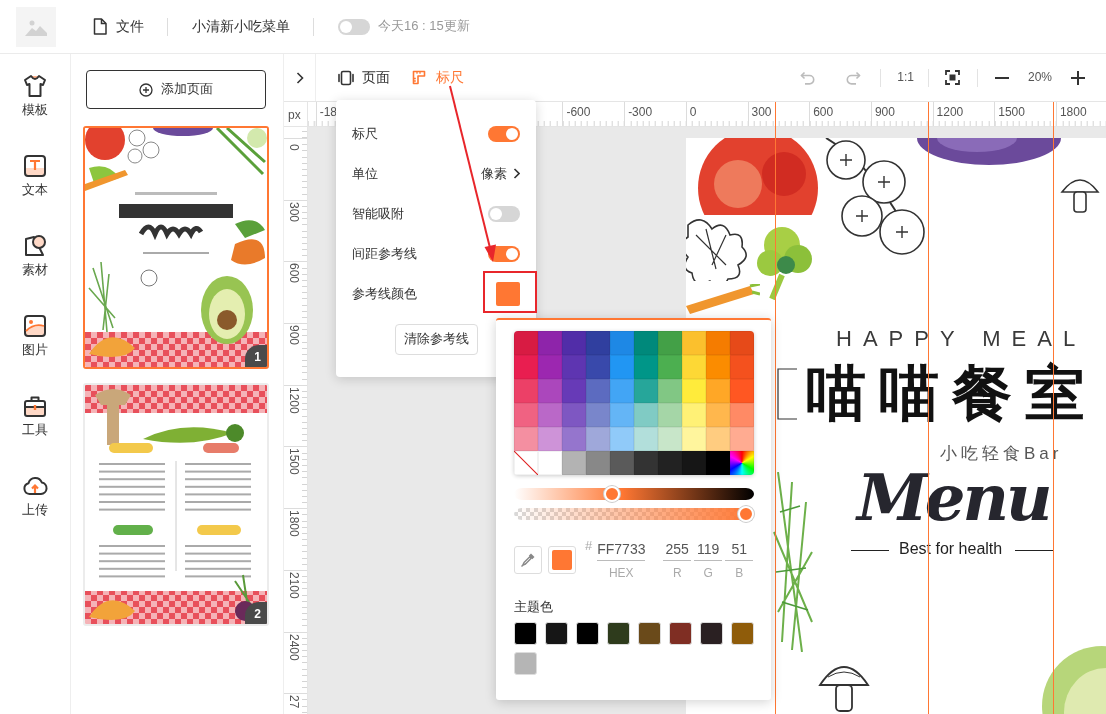  I want to click on spectrum-swatch, so click(742, 463).